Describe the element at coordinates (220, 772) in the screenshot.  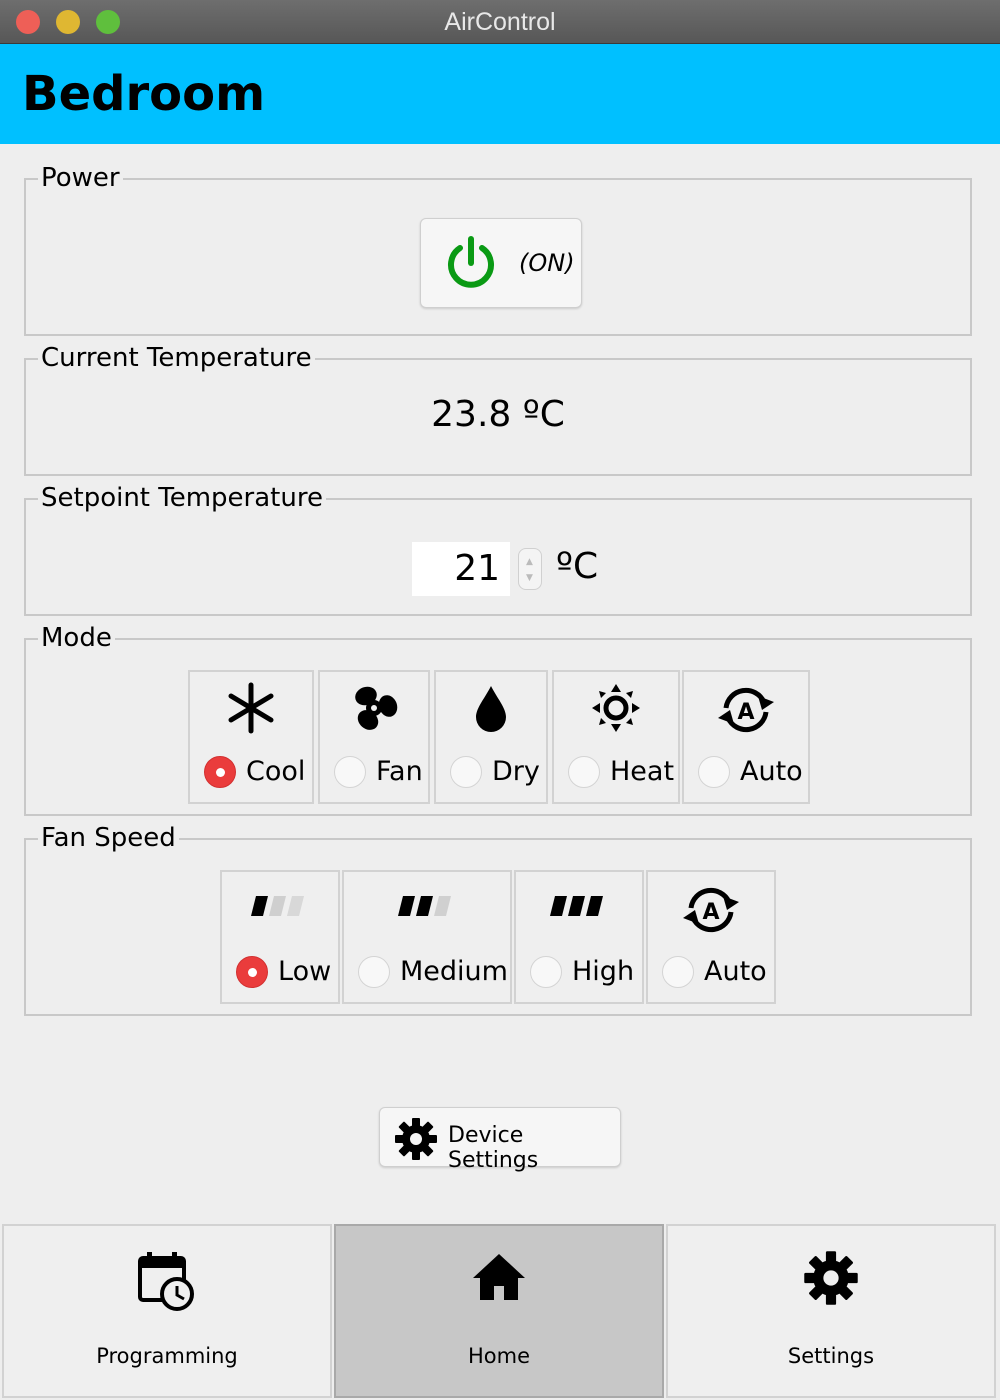
I see `mode-cool-radio` at that location.